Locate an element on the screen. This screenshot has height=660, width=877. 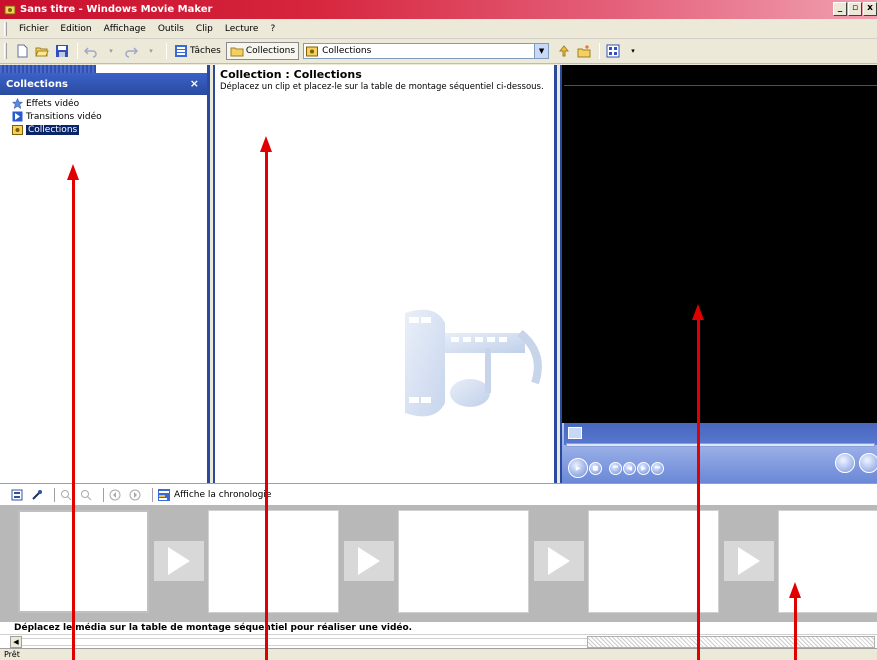
scroll-thumb is located at coordinates (731, 642).